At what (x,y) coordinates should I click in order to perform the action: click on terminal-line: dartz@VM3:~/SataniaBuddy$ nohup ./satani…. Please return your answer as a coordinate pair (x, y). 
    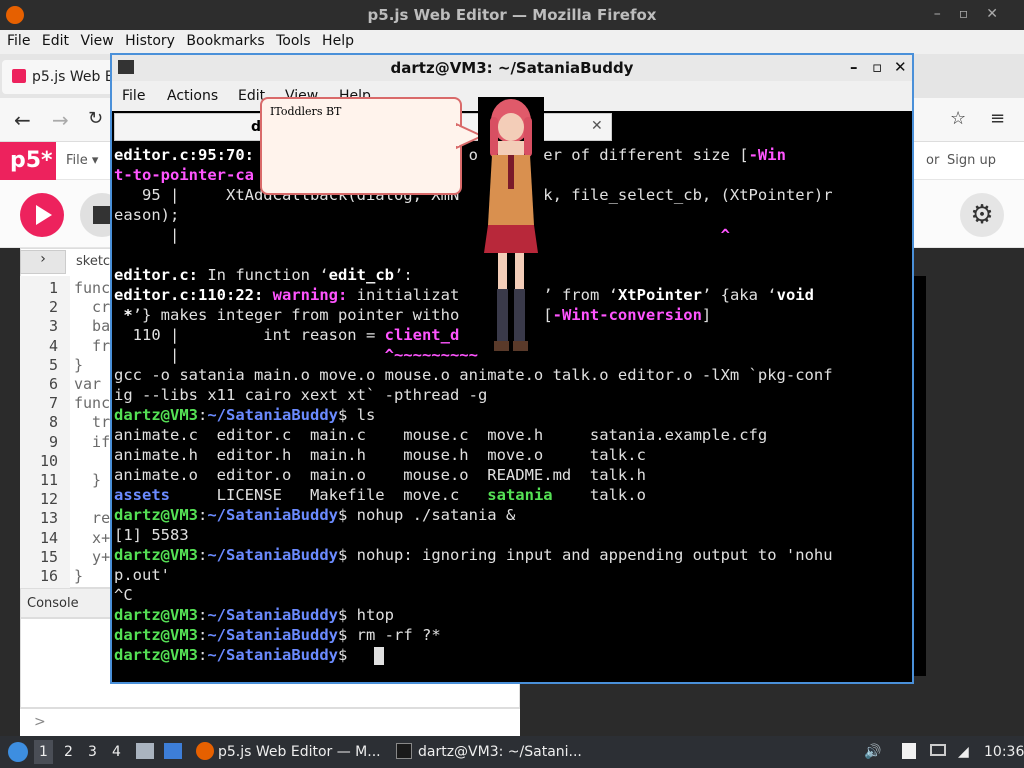
    Looking at the image, I should click on (314, 516).